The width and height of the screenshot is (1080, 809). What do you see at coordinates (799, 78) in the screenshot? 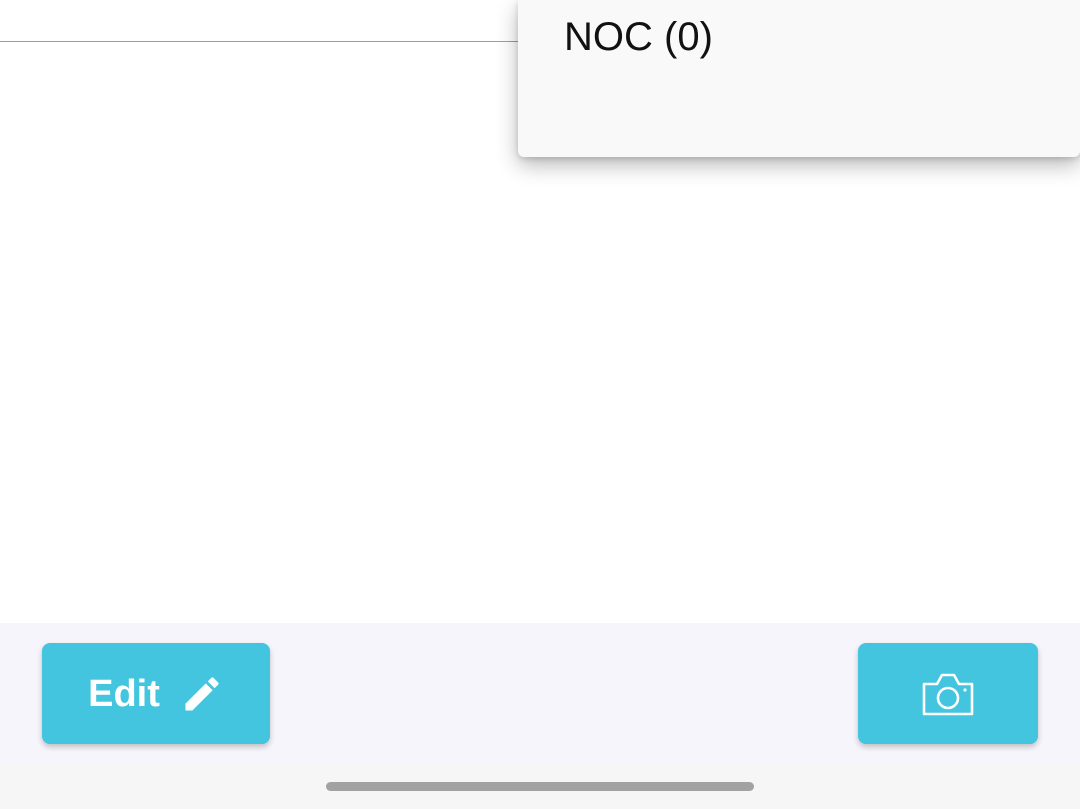
I see `popup-menu: NOC (0)` at bounding box center [799, 78].